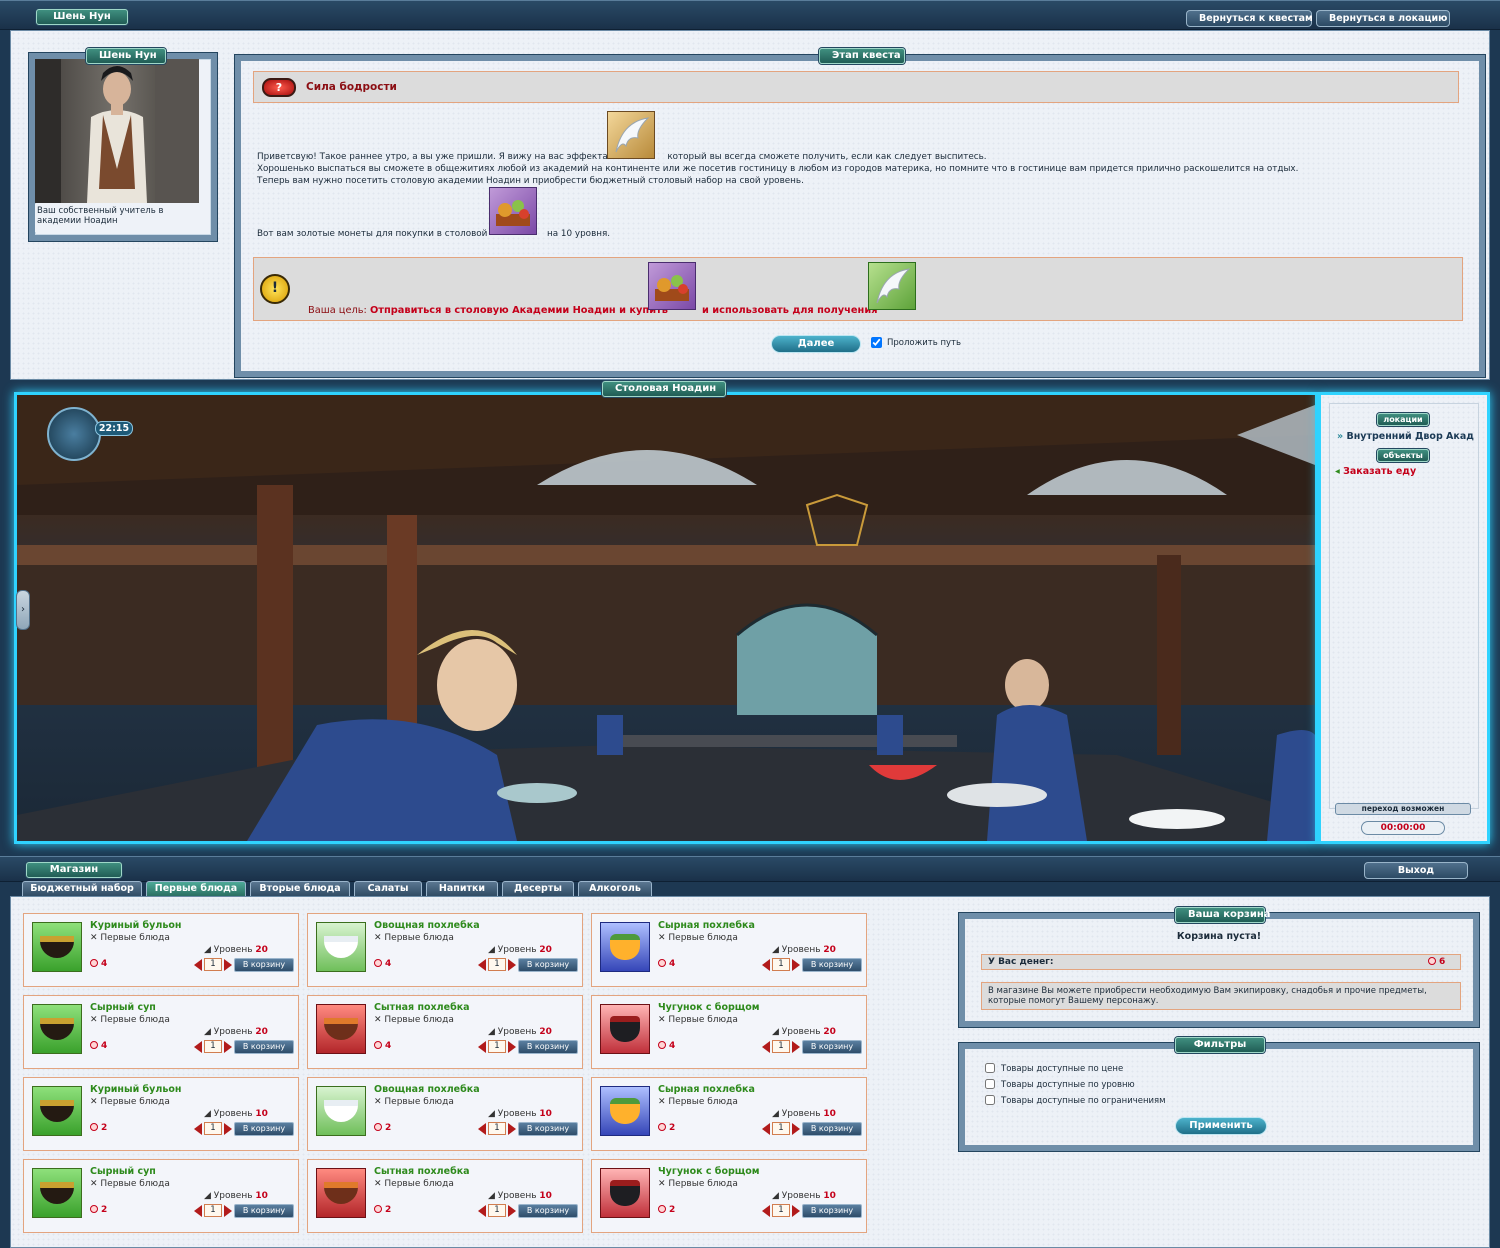  What do you see at coordinates (462, 888) in the screenshot?
I see `tab-drinks: Напитки` at bounding box center [462, 888].